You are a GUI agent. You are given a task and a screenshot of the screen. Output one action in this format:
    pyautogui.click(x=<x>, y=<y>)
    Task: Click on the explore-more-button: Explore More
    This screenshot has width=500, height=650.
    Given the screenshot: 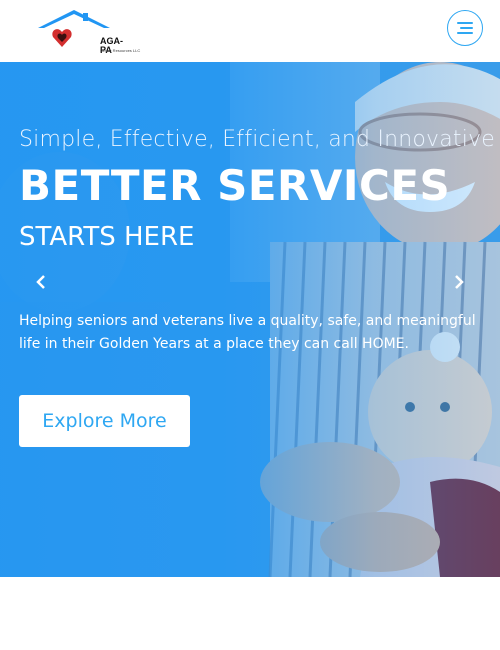 What is the action you would take?
    pyautogui.click(x=104, y=421)
    